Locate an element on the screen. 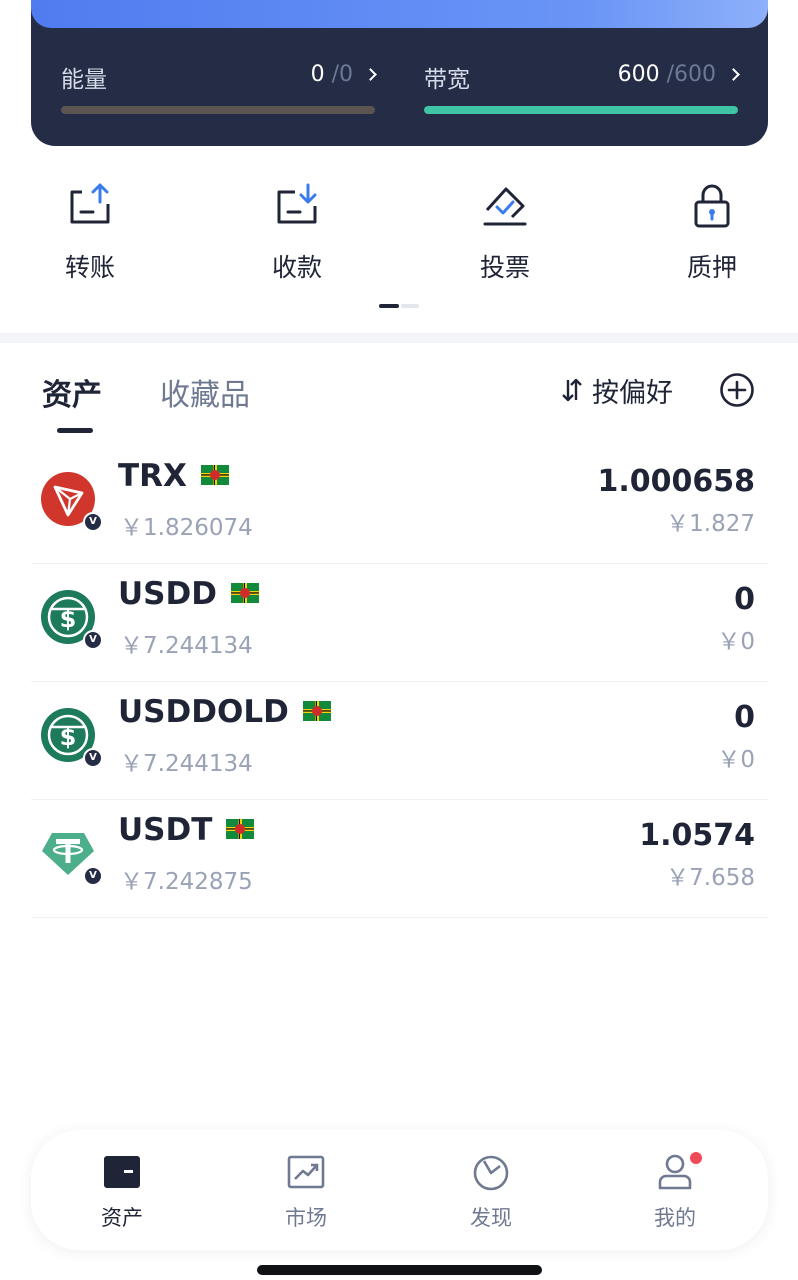 The width and height of the screenshot is (798, 1280). add-token-button is located at coordinates (737, 390).